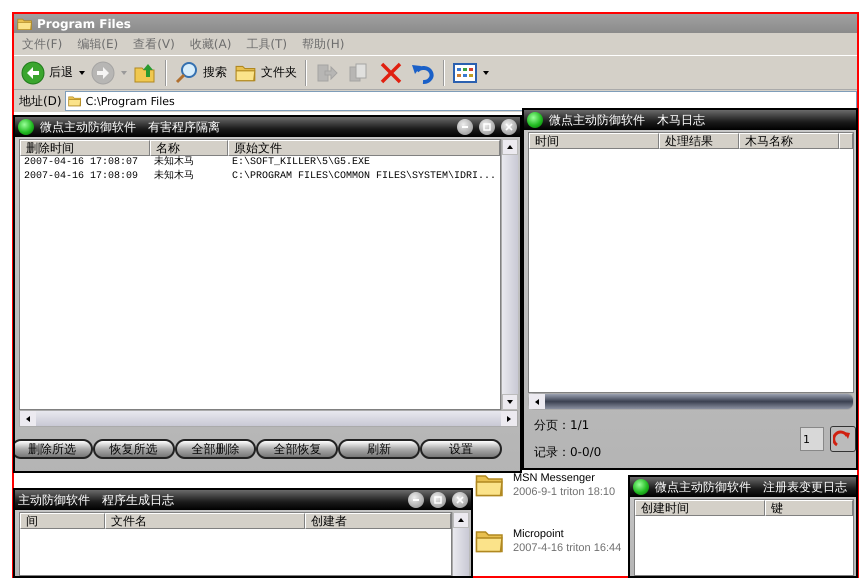 The image size is (866, 588). Describe the element at coordinates (510, 402) in the screenshot. I see `scroll-down-icon` at that location.